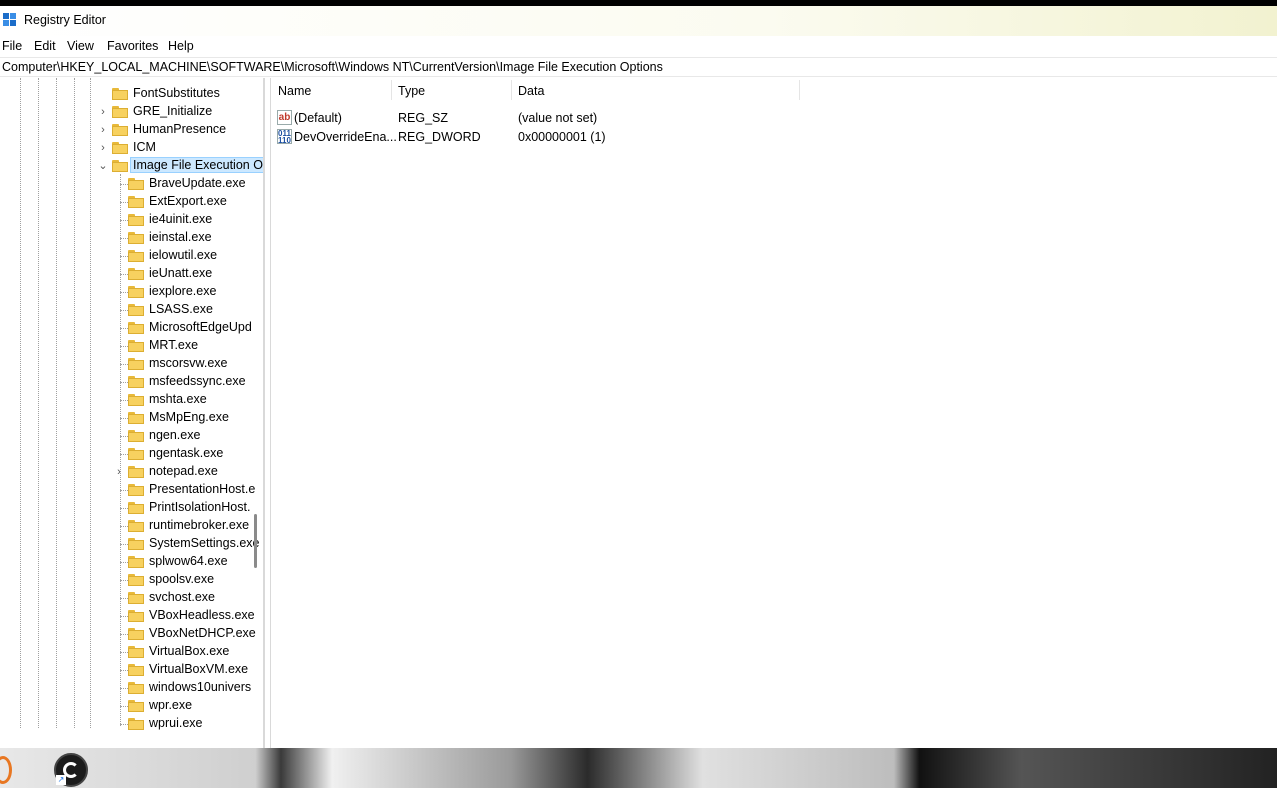 The width and height of the screenshot is (1277, 788). I want to click on tree-item: windows10univers, so click(126, 688).